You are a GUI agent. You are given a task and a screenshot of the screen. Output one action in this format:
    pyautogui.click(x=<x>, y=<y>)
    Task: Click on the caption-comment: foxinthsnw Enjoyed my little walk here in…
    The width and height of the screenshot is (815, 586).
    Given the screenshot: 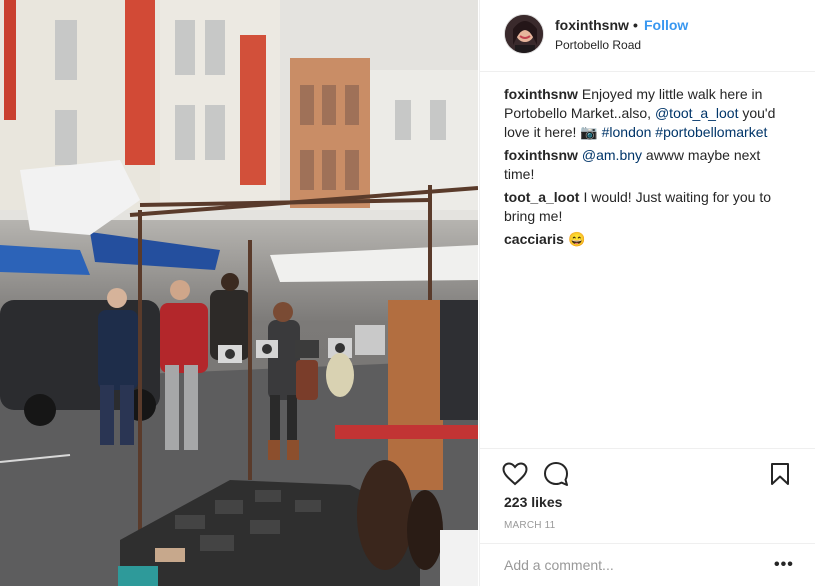 What is the action you would take?
    pyautogui.click(x=649, y=113)
    